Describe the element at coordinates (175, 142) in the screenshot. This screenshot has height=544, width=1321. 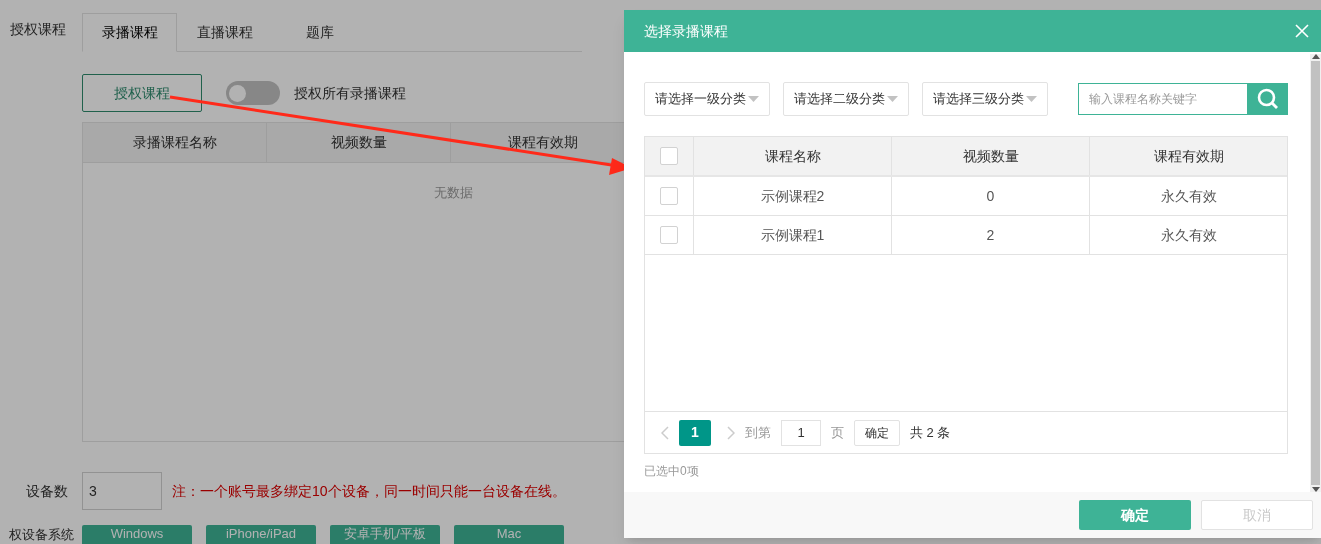
I see `column-header: 录播课程名称` at that location.